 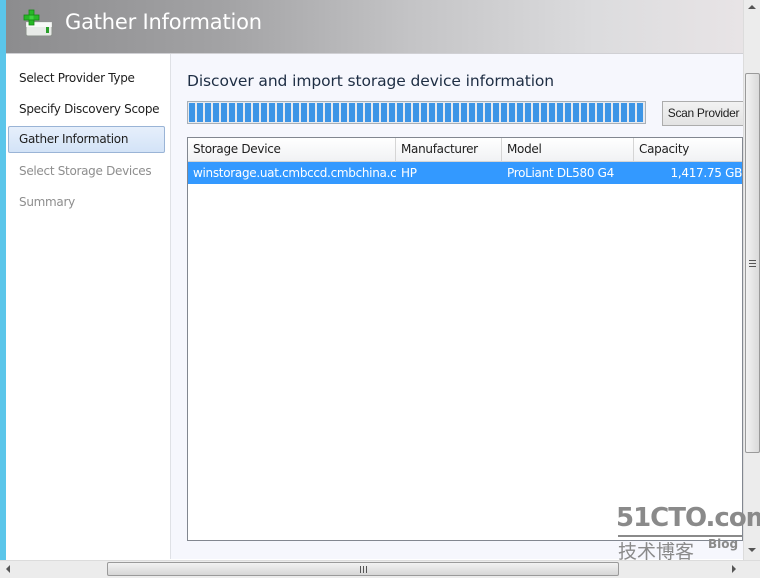 I want to click on step-select-storage-devices: Select Storage Devices, so click(x=85, y=171).